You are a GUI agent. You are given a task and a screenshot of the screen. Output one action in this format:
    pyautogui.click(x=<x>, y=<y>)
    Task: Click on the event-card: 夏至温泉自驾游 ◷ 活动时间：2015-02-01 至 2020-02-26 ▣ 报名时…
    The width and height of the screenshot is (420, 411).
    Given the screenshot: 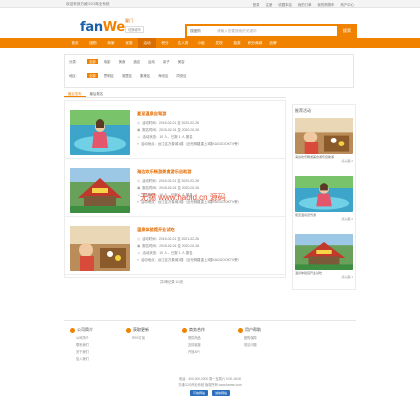 What is the action you would take?
    pyautogui.click(x=175, y=131)
    